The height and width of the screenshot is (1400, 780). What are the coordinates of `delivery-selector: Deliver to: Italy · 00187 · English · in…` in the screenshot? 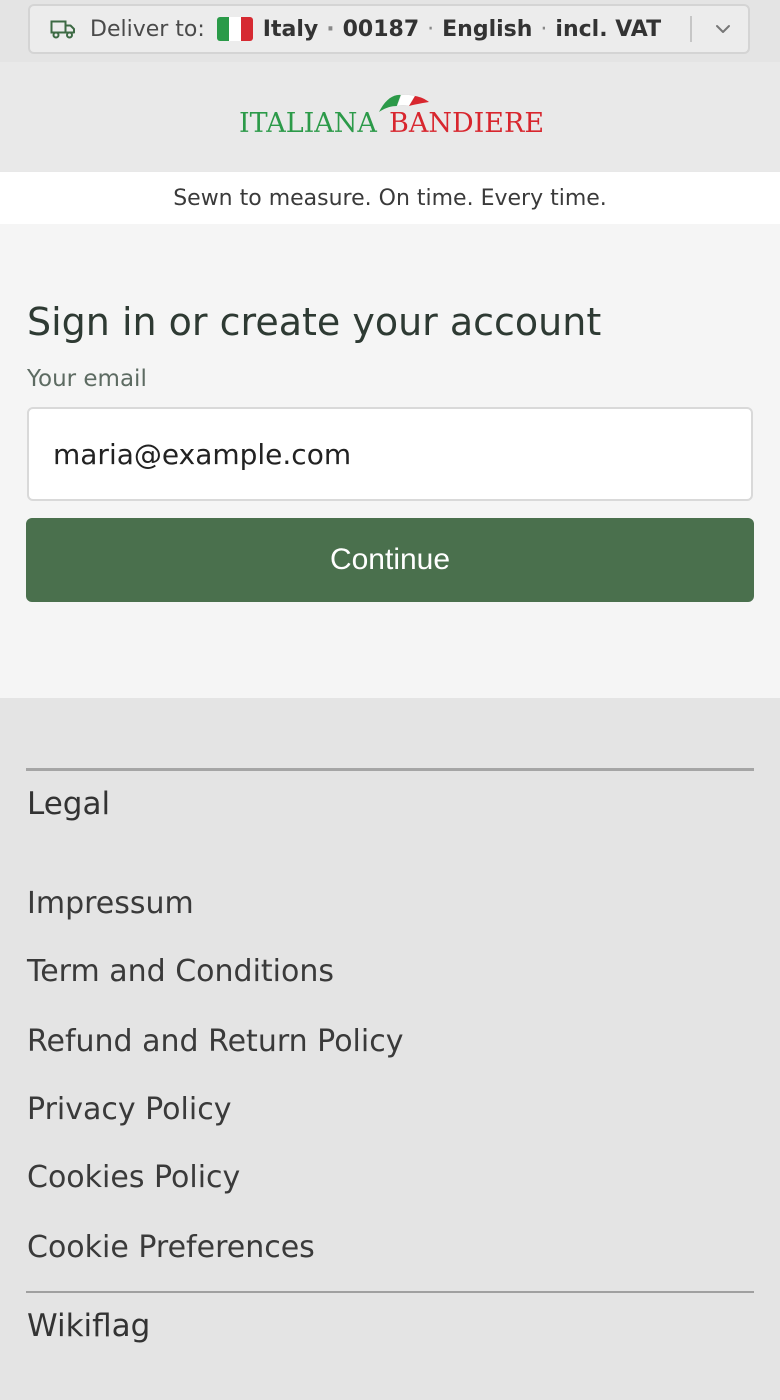 It's located at (389, 29).